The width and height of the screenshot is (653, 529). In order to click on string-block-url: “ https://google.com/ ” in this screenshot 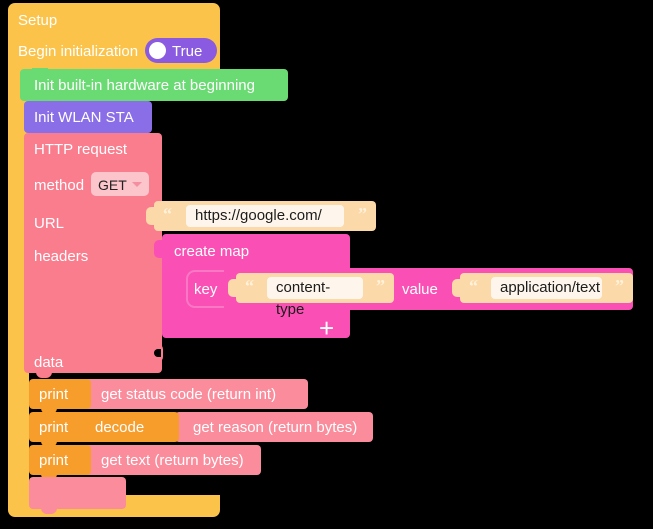, I will do `click(261, 216)`.